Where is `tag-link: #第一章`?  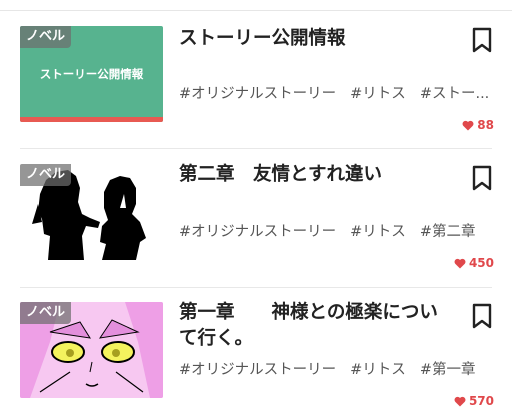
tag-link: #第一章 is located at coordinates (448, 368).